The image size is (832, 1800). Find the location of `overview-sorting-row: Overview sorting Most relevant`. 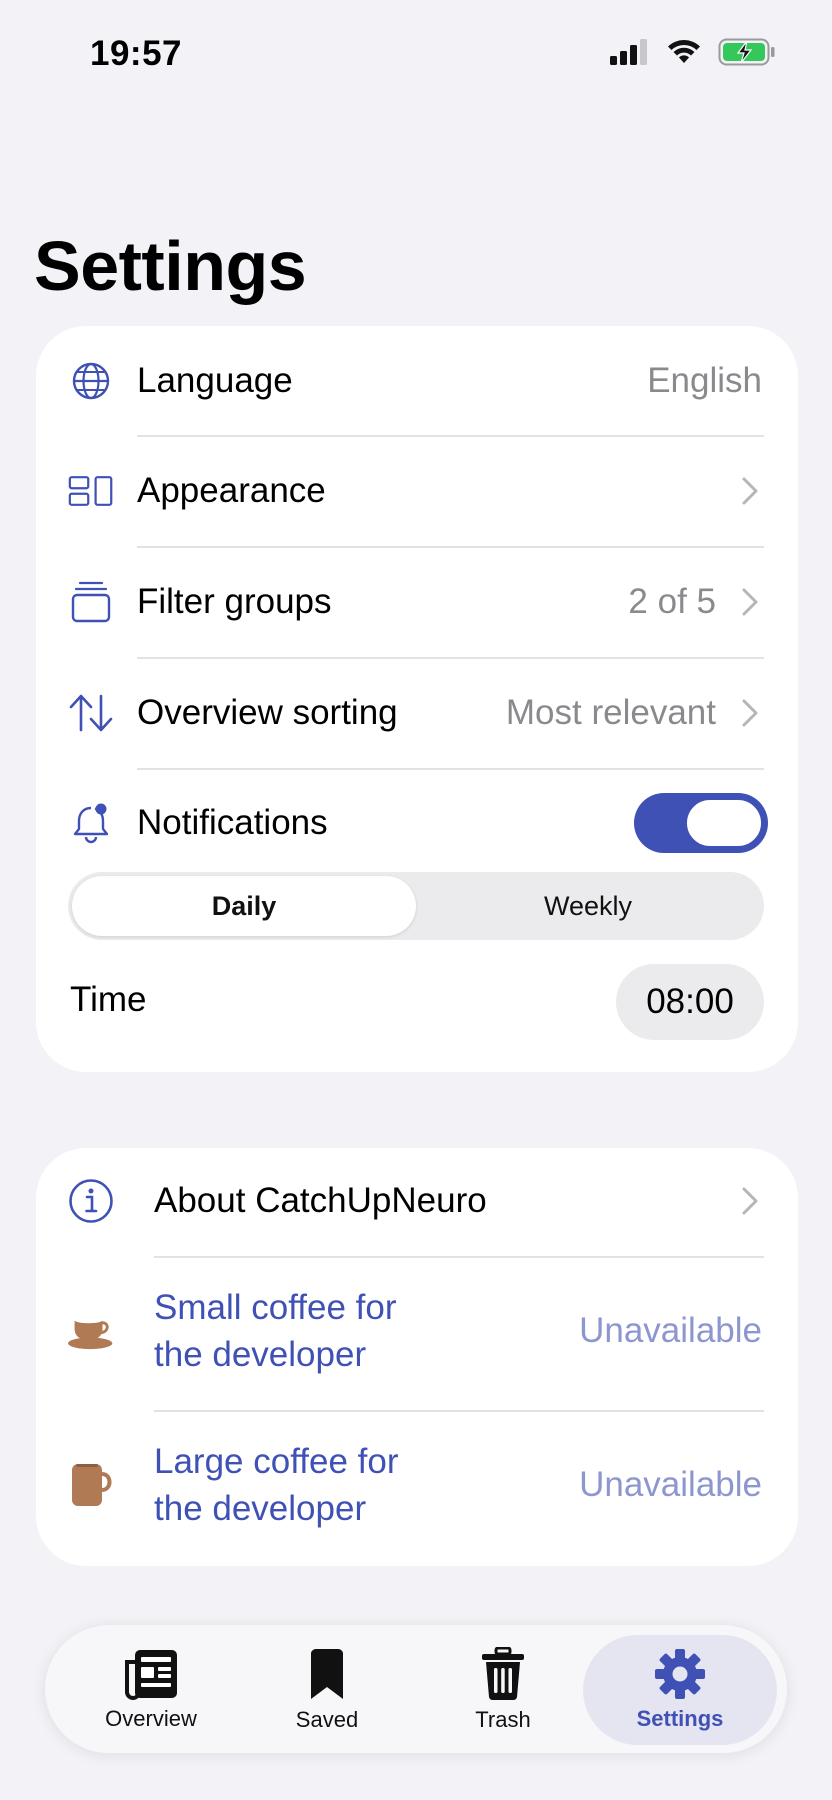

overview-sorting-row: Overview sorting Most relevant is located at coordinates (417, 713).